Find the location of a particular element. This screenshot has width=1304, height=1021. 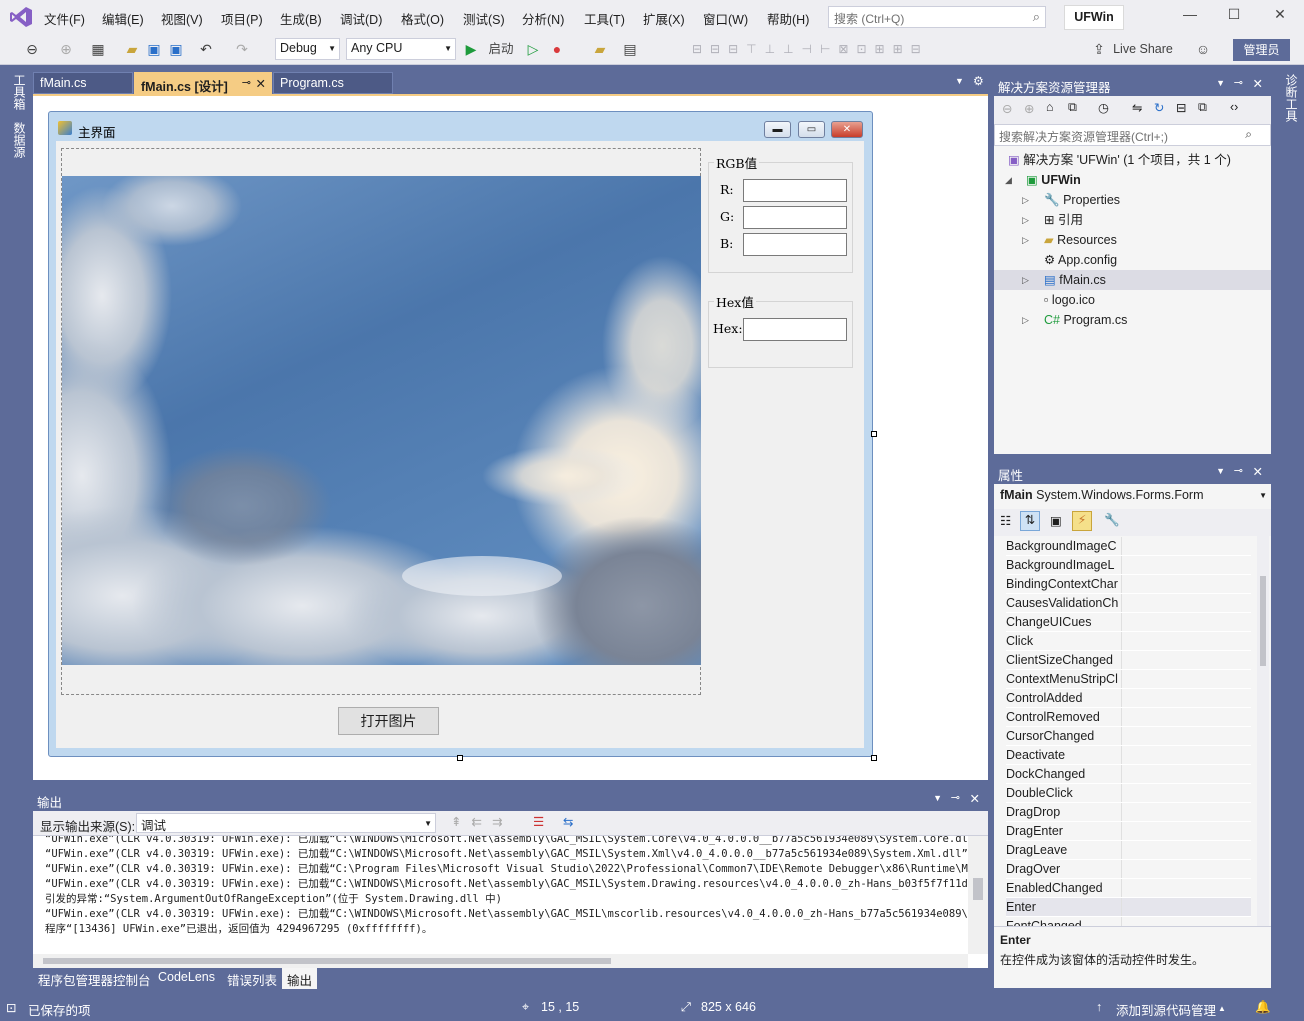

start-button: 启动 is located at coordinates (501, 49).